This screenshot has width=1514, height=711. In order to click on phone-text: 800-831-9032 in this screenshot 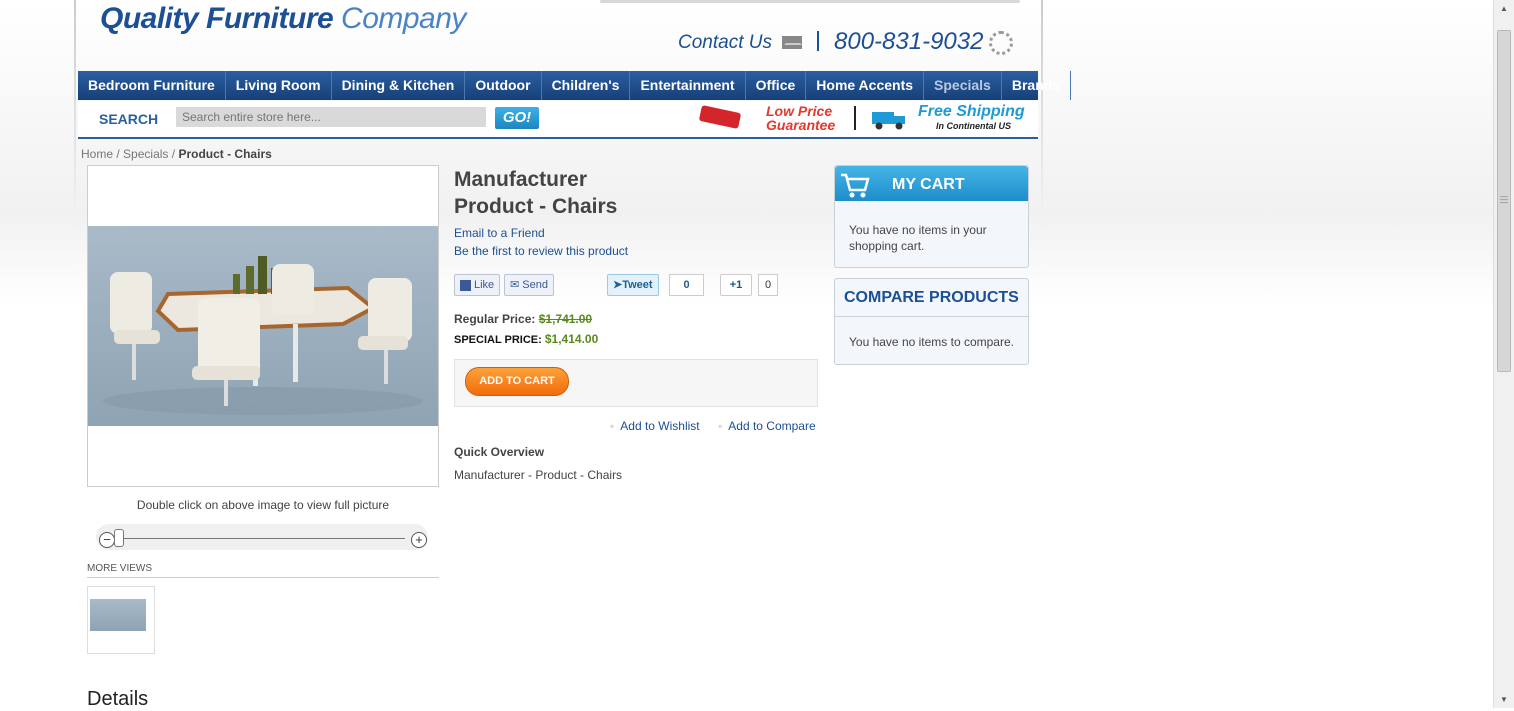, I will do `click(909, 41)`.